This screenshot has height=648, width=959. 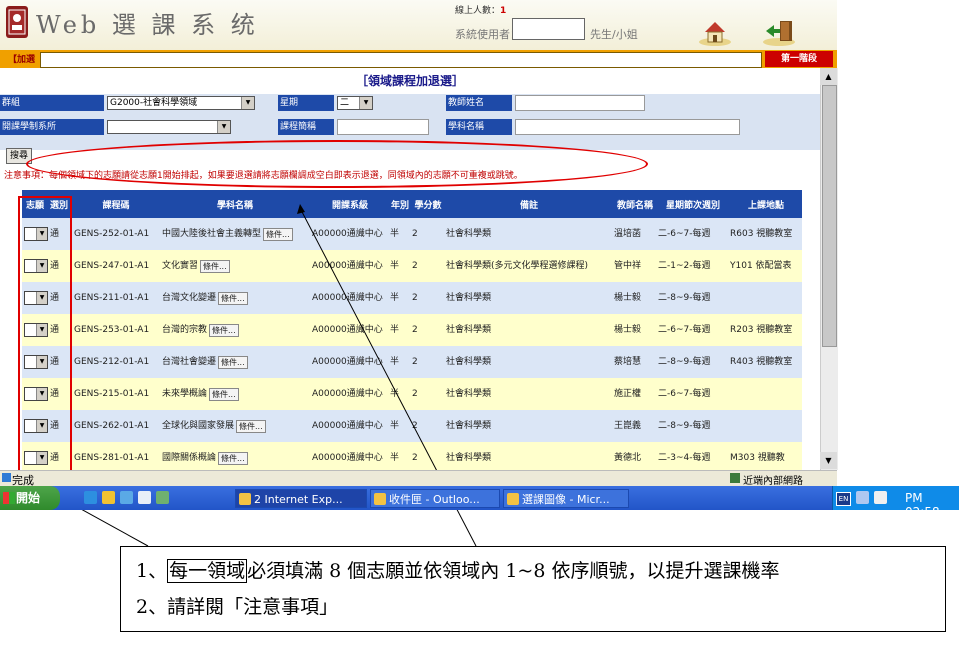 What do you see at coordinates (162, 497) in the screenshot?
I see `app-quicklaunch-icon` at bounding box center [162, 497].